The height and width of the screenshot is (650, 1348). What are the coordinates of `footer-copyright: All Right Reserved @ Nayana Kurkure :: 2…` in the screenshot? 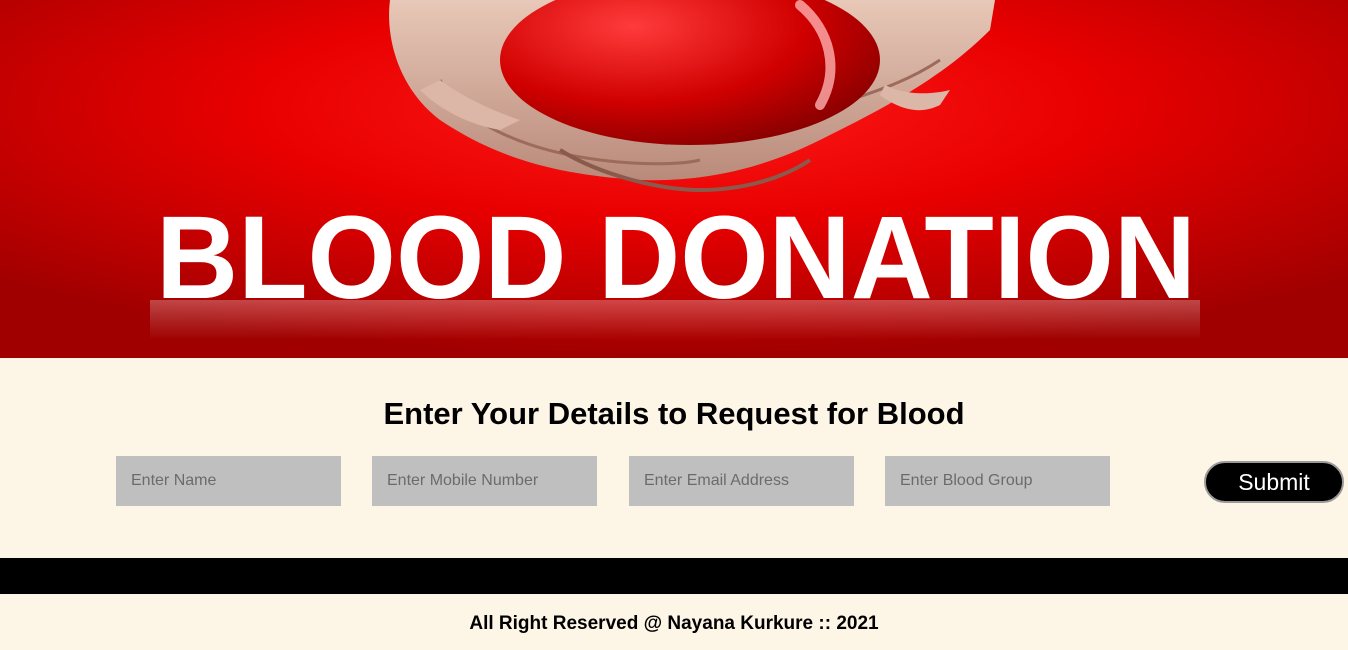 It's located at (674, 623).